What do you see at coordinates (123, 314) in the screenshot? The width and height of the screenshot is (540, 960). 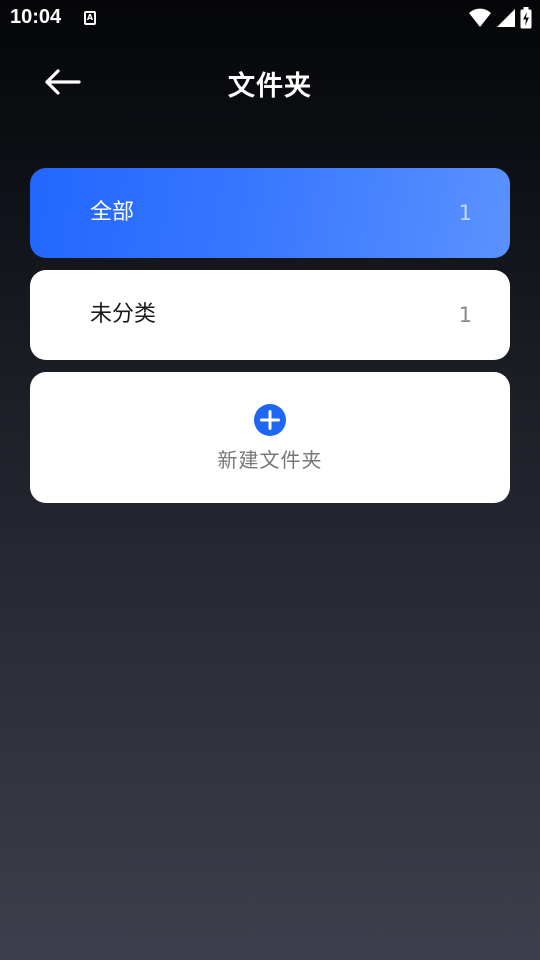 I see `folder-label: 未分类` at bounding box center [123, 314].